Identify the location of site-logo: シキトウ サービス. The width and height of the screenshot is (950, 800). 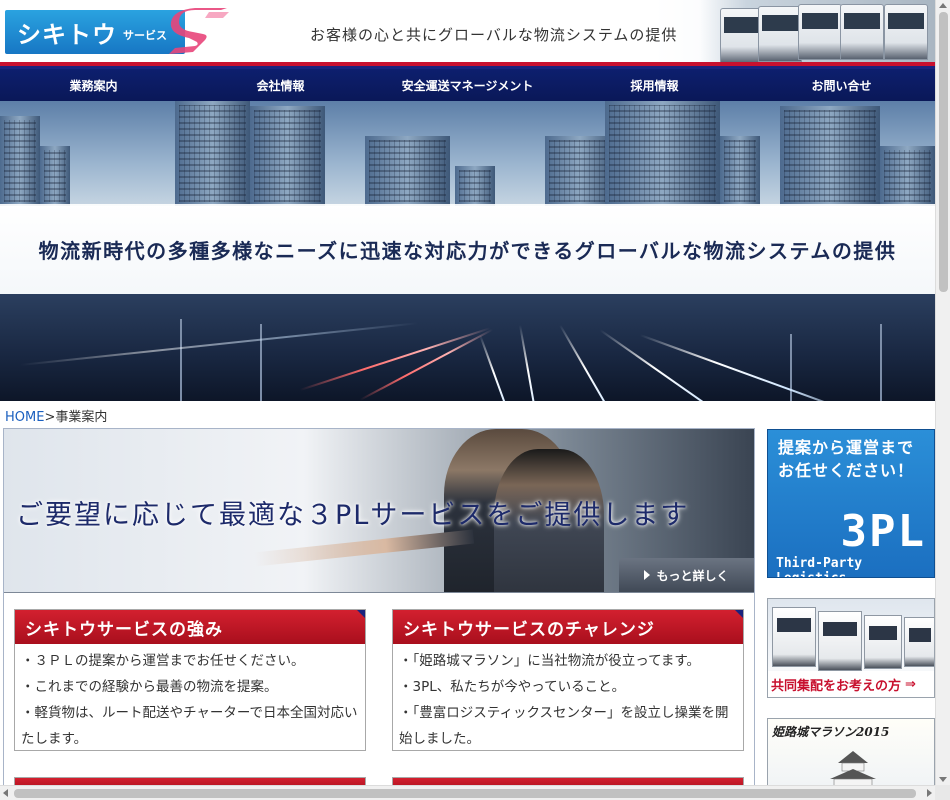
(95, 32).